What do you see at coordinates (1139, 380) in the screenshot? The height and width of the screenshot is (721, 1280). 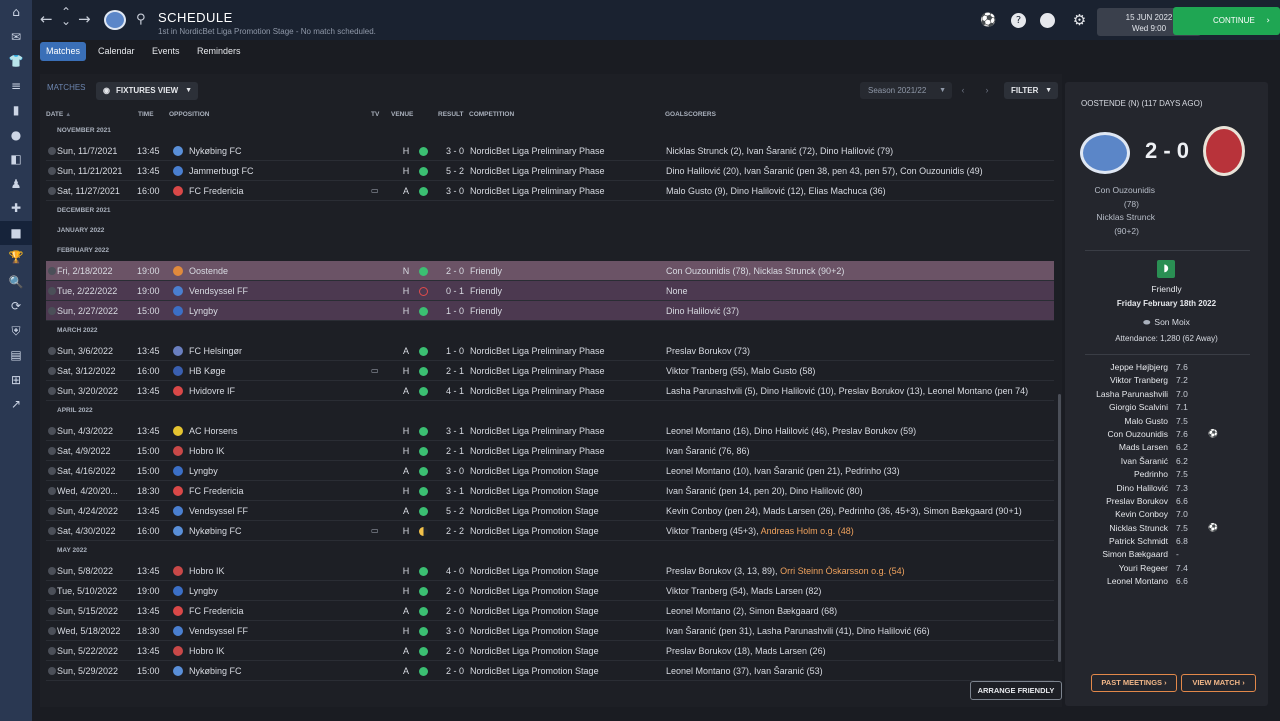 I see `player-name: Viktor Tranberg` at bounding box center [1139, 380].